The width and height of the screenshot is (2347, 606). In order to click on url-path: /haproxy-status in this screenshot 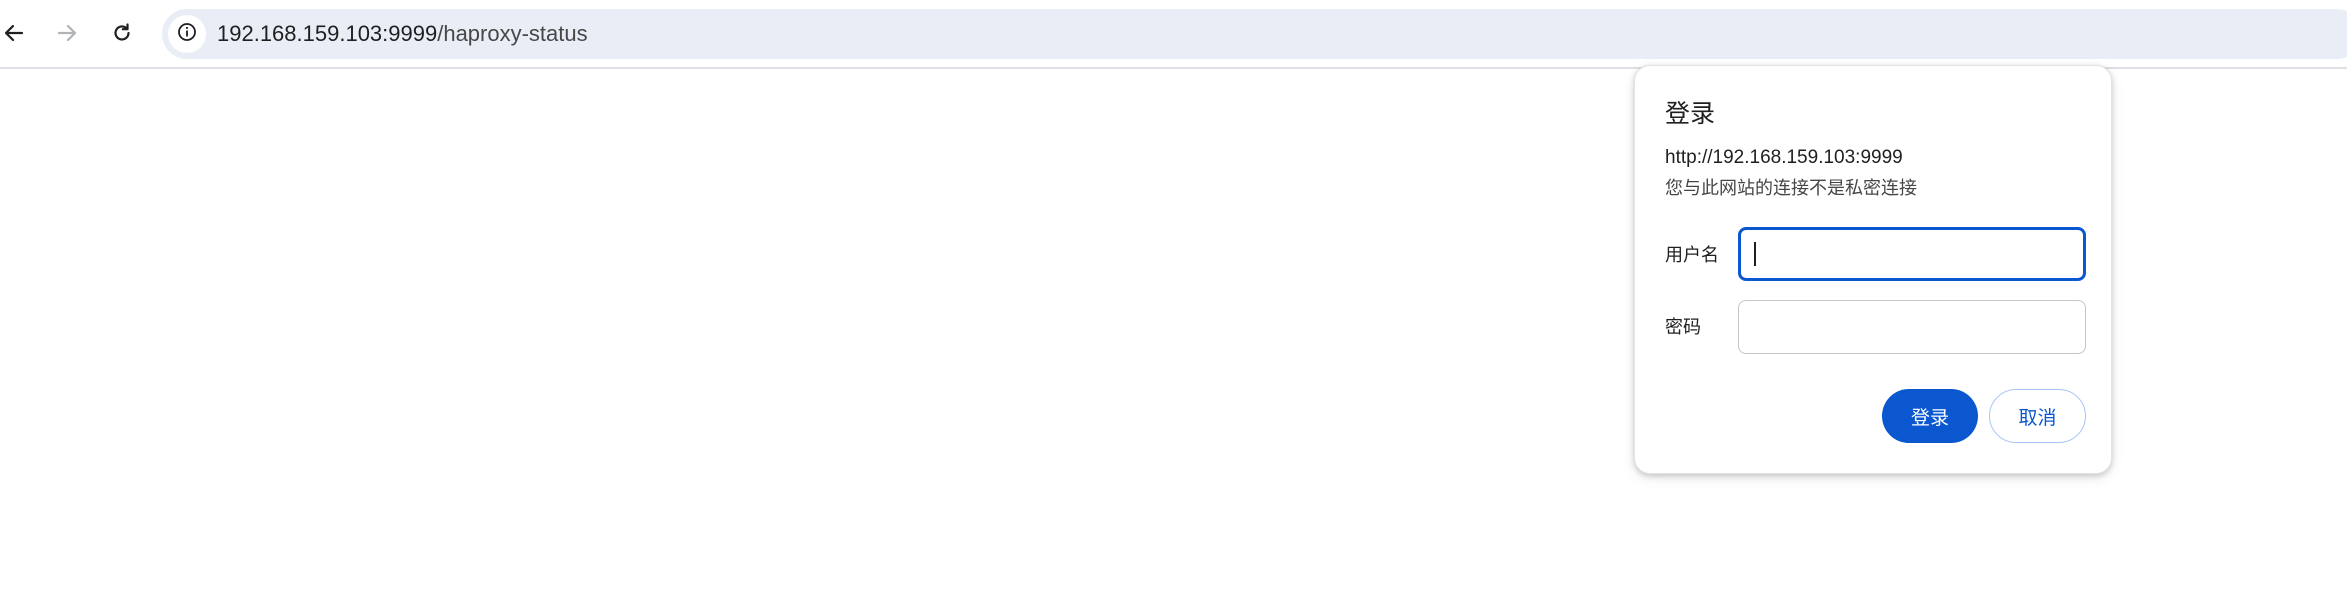, I will do `click(512, 33)`.